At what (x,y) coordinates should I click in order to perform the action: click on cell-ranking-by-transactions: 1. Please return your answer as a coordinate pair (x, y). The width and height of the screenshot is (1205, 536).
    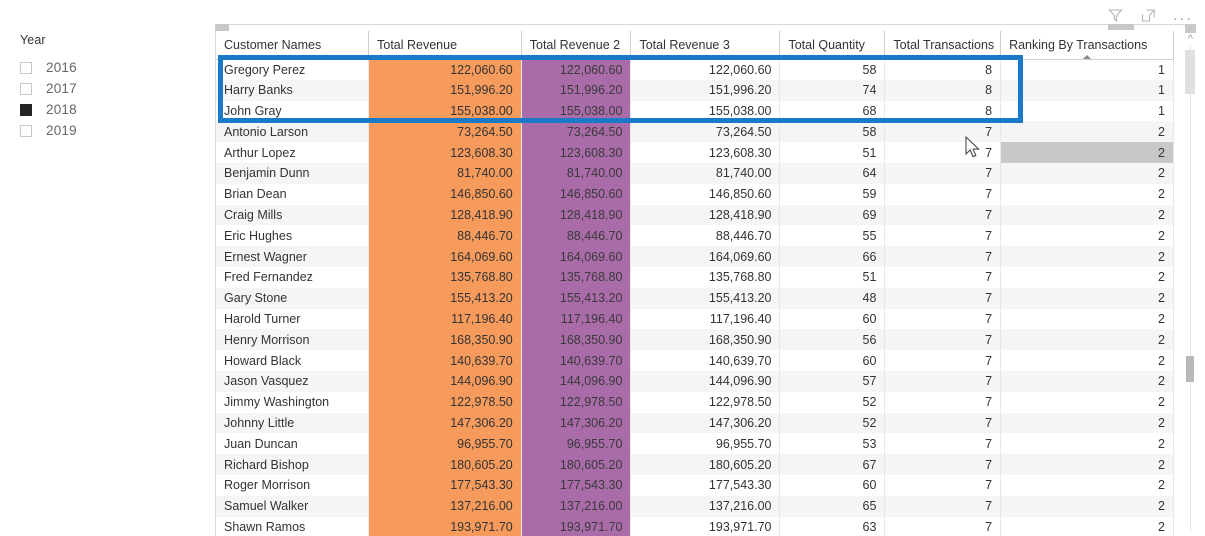
    Looking at the image, I should click on (1087, 69).